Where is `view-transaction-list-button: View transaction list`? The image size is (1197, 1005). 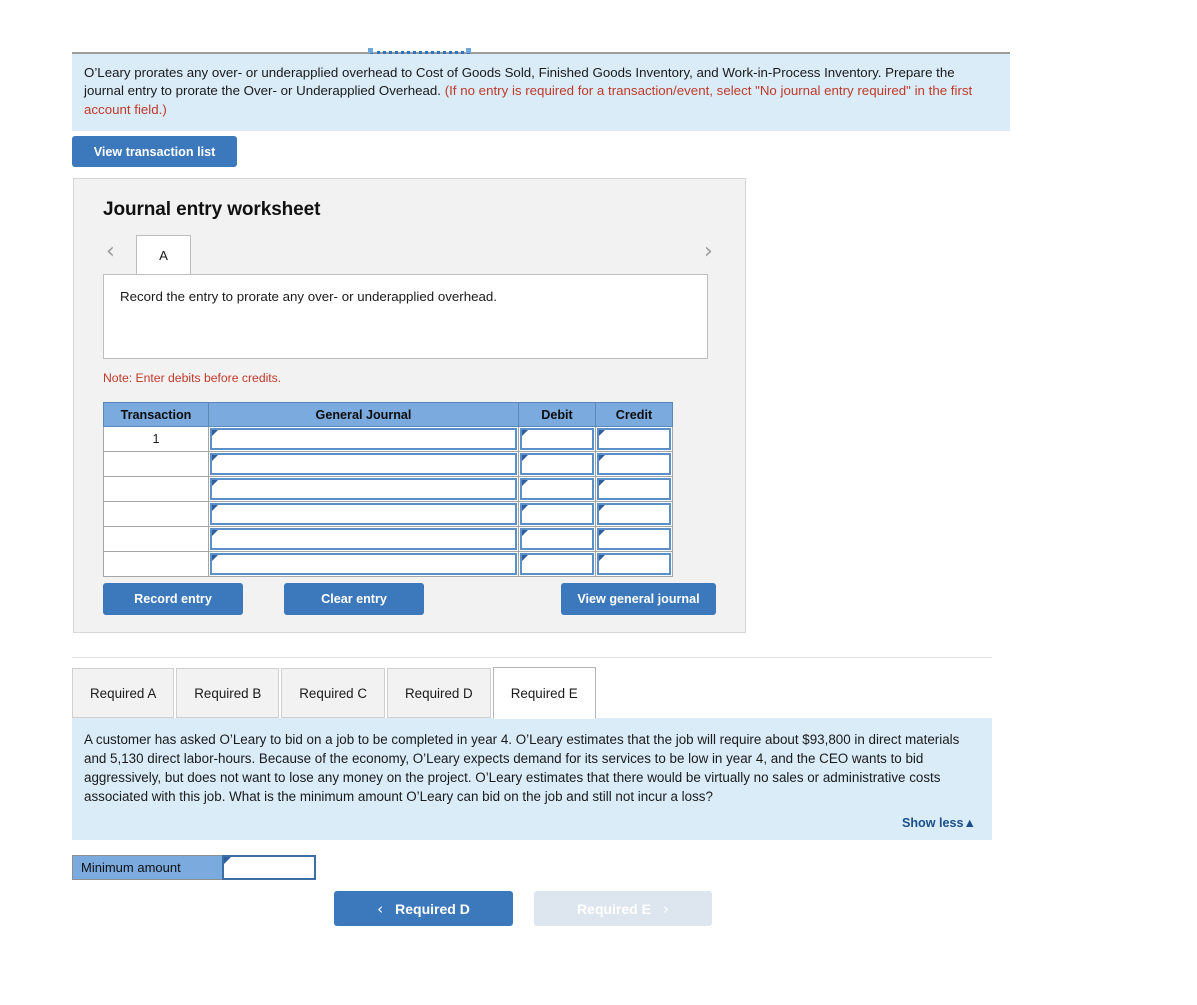
view-transaction-list-button: View transaction list is located at coordinates (154, 151).